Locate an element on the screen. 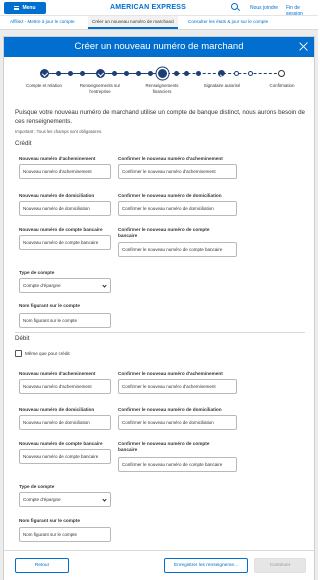 This screenshot has height=580, width=320. debit-domicile-label: Nouveau numéro de domiciliation is located at coordinates (57, 409).